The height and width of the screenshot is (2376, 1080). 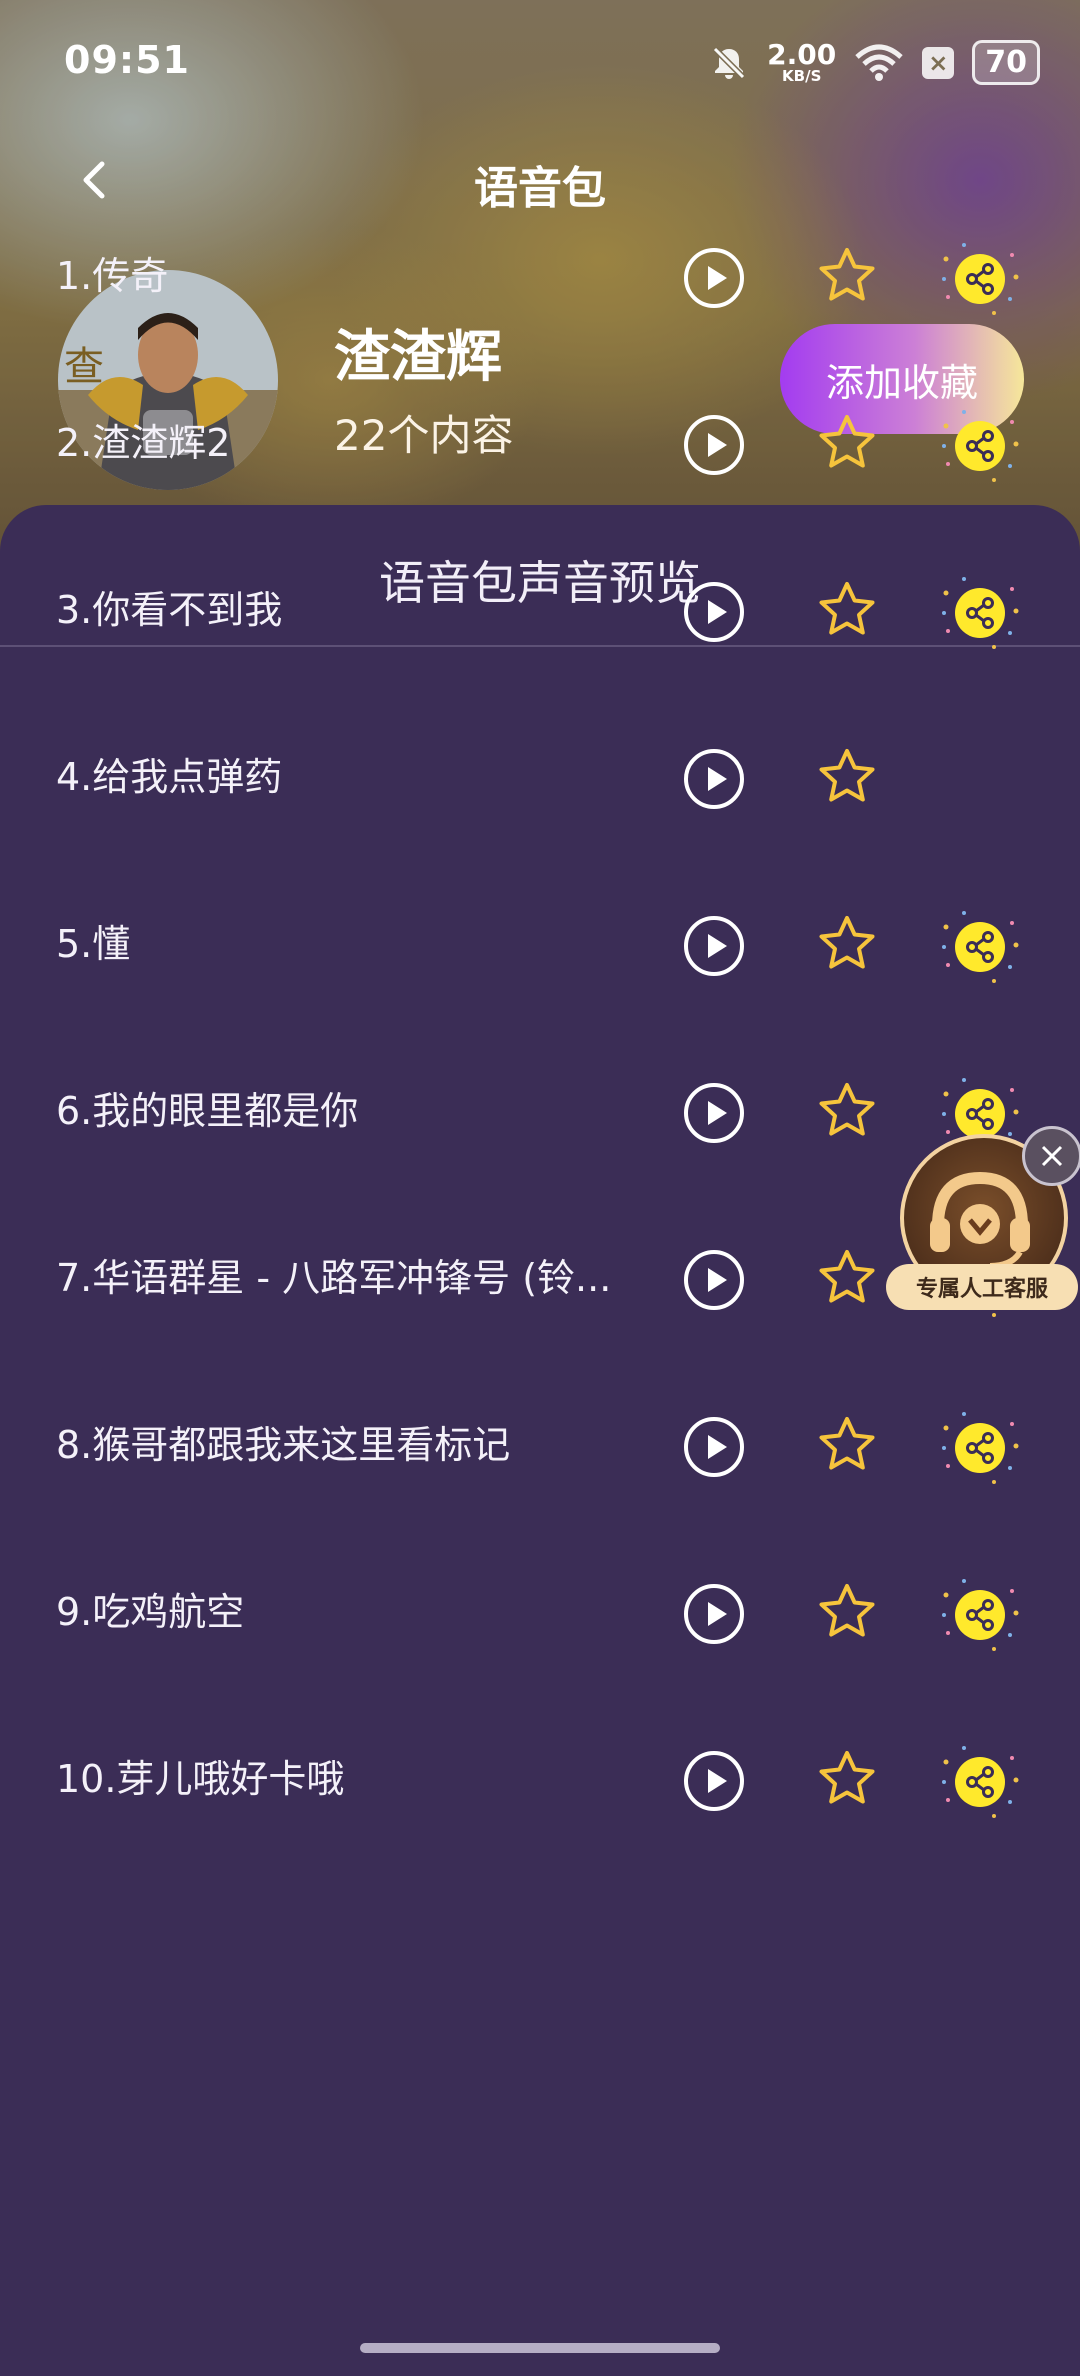 What do you see at coordinates (540, 188) in the screenshot?
I see `page-title: 语音包` at bounding box center [540, 188].